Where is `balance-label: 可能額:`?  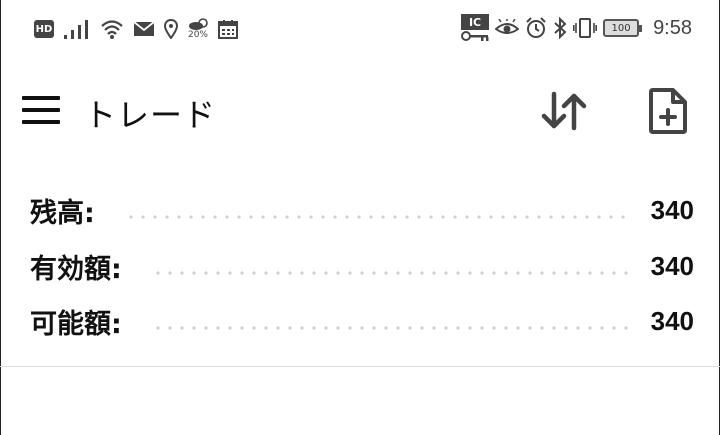 balance-label: 可能額: is located at coordinates (76, 324).